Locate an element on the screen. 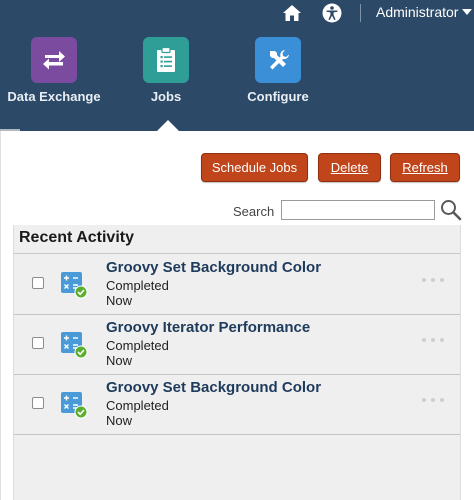  user-menu: Administrator is located at coordinates (424, 12).